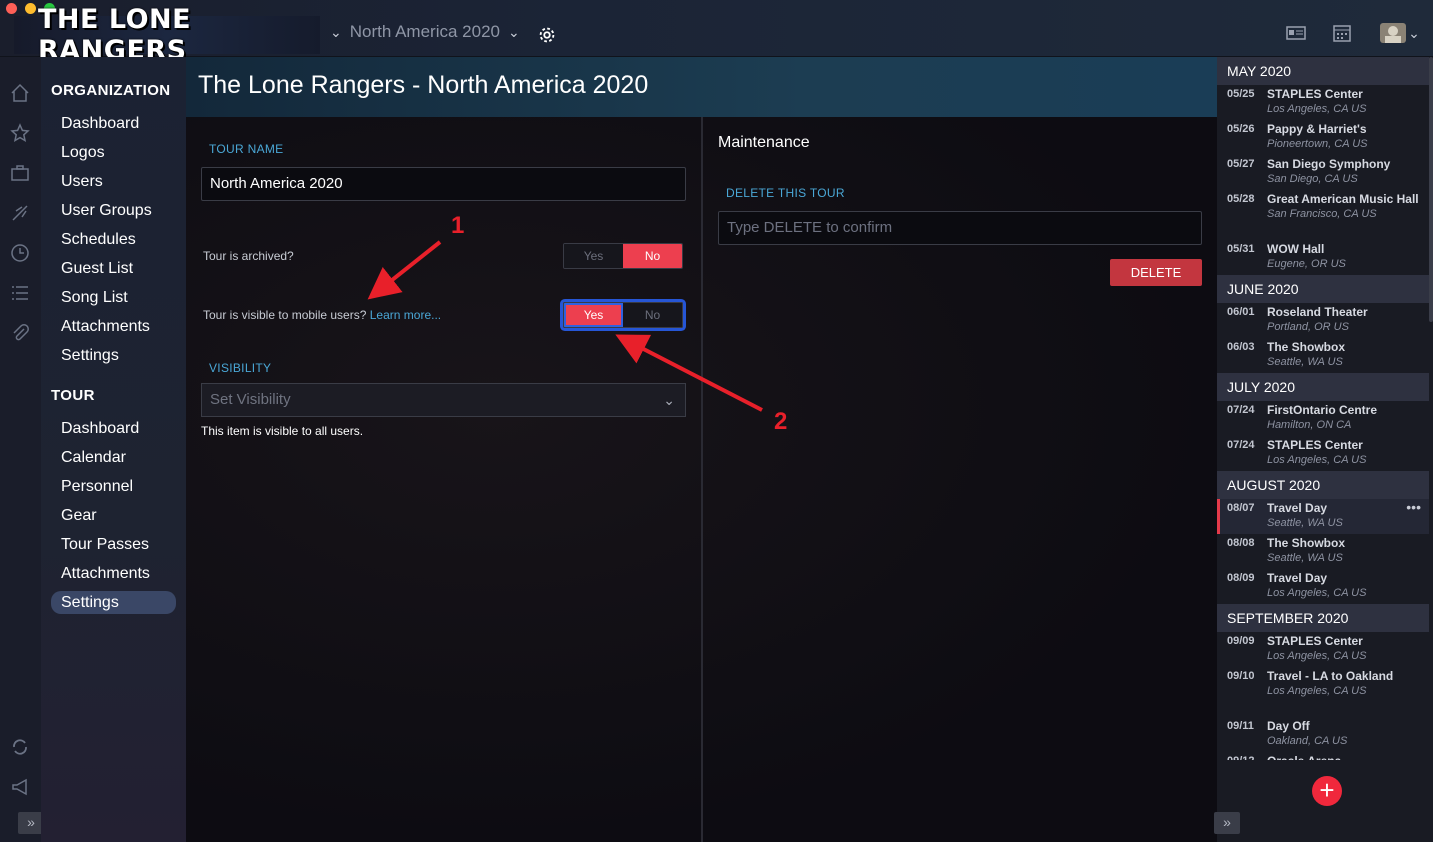 The width and height of the screenshot is (1433, 842). Describe the element at coordinates (1431, 189) in the screenshot. I see `schedule-scrollbar` at that location.